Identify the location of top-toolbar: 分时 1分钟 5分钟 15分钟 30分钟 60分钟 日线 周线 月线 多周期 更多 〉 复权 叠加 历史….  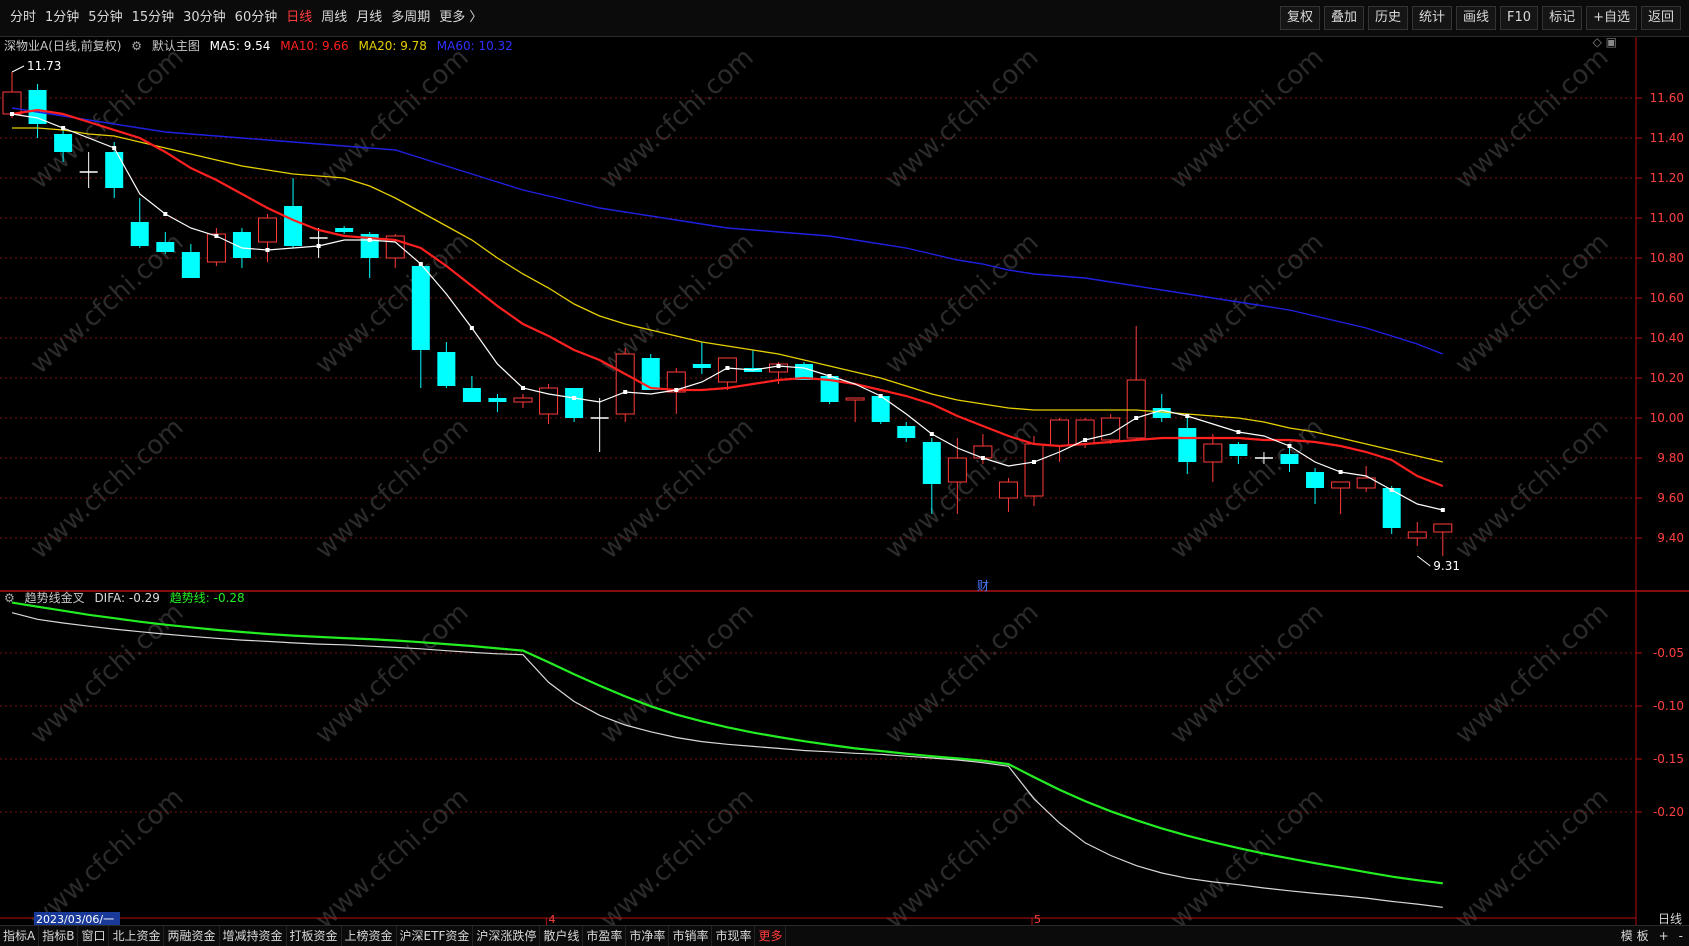
(844, 18).